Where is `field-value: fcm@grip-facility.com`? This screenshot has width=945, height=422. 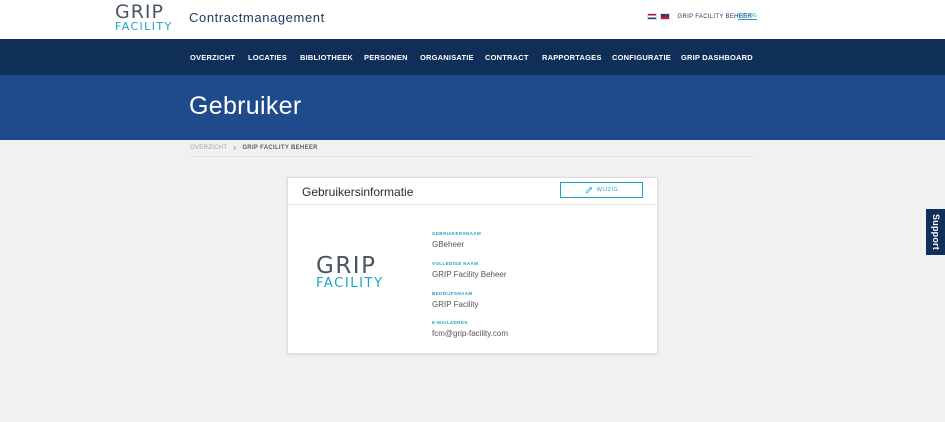
field-value: fcm@grip-facility.com is located at coordinates (470, 333).